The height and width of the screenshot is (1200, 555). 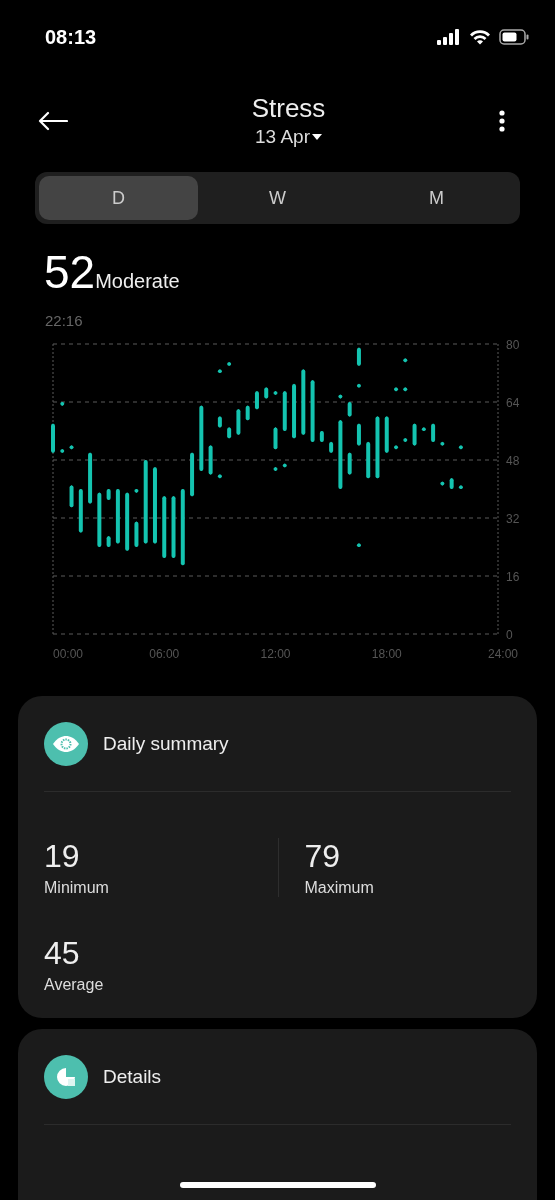 What do you see at coordinates (513, 577) in the screenshot?
I see `axis-label: 16` at bounding box center [513, 577].